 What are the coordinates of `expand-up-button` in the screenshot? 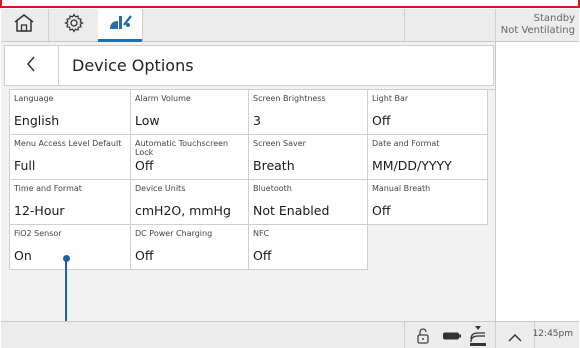 It's located at (515, 336).